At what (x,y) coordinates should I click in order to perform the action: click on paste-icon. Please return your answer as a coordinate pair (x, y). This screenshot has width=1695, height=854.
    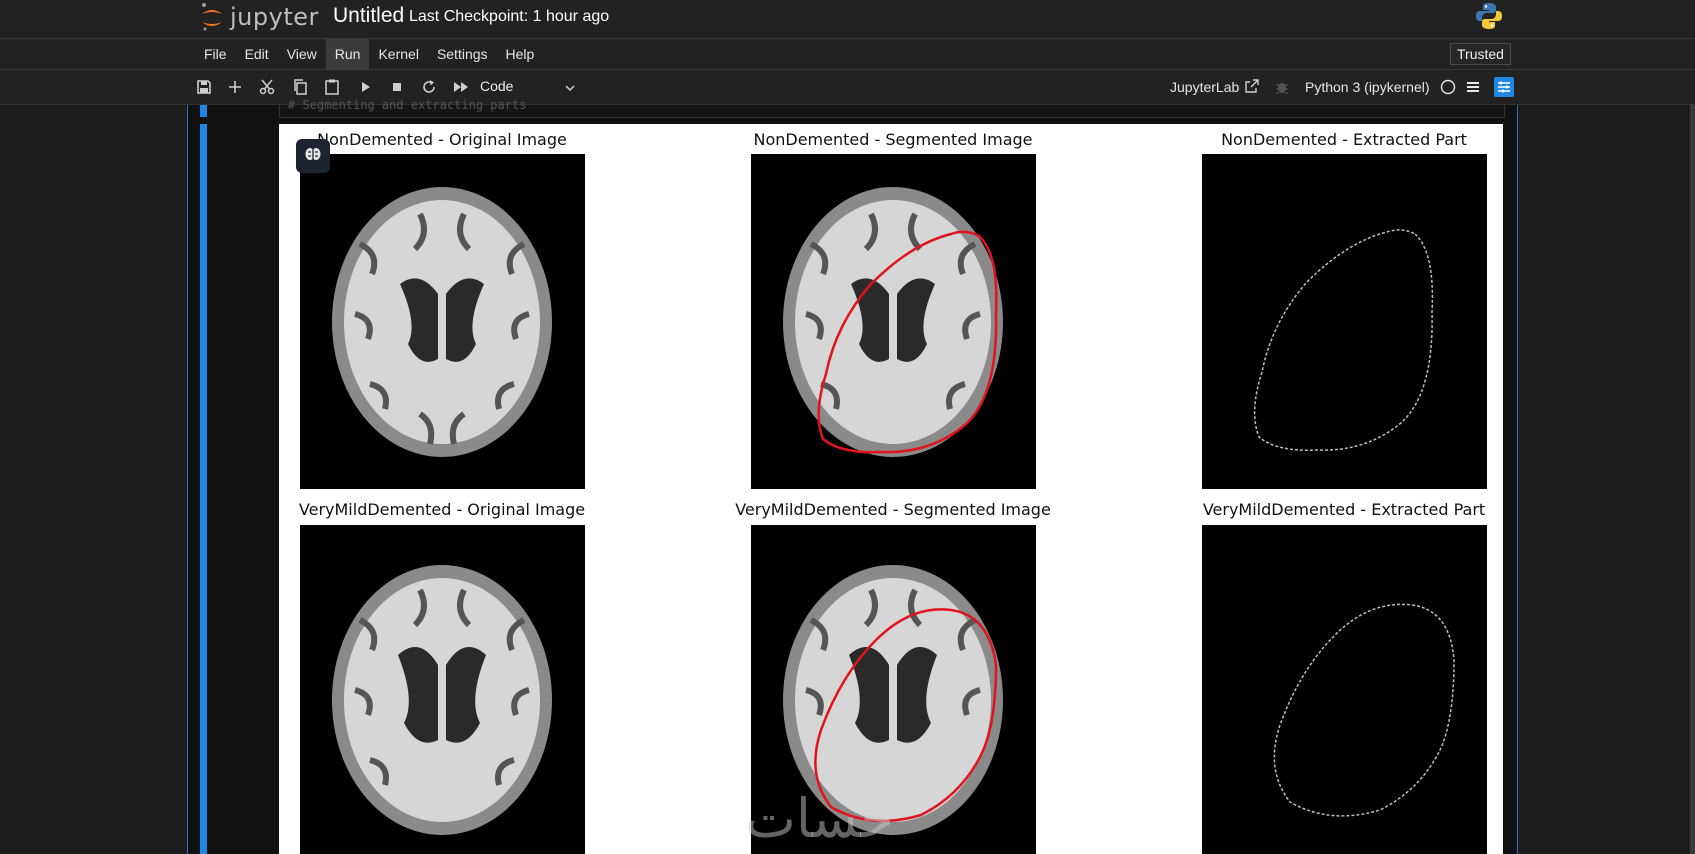
    Looking at the image, I should click on (332, 87).